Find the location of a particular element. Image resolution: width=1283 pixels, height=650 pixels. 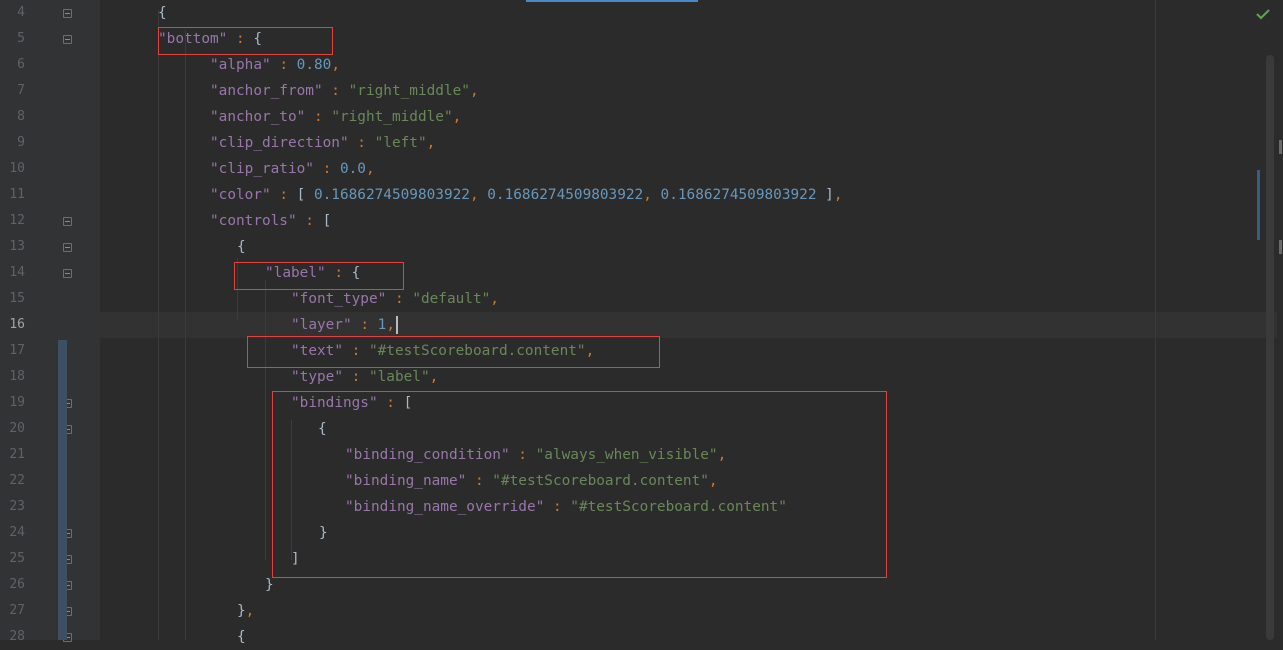

check-icon is located at coordinates (1263, 14).